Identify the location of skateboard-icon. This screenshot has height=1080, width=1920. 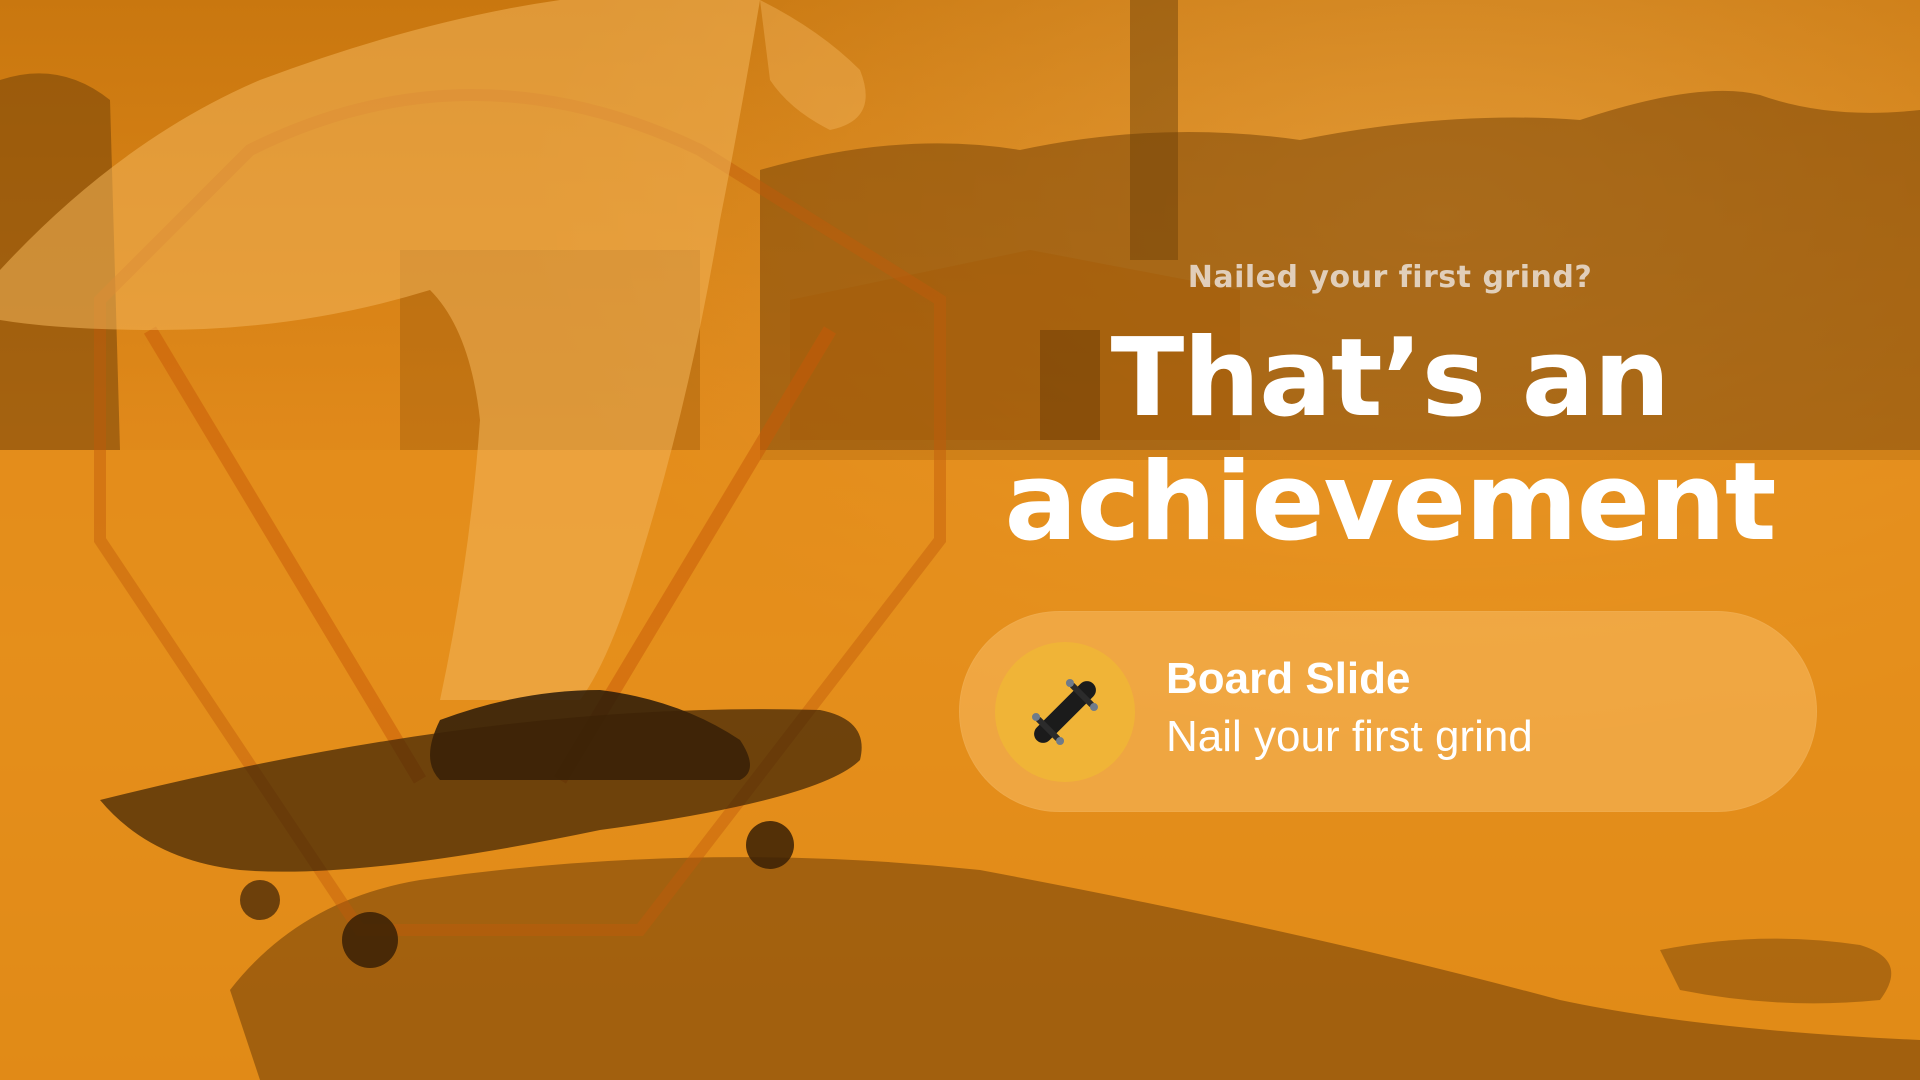
(1065, 712).